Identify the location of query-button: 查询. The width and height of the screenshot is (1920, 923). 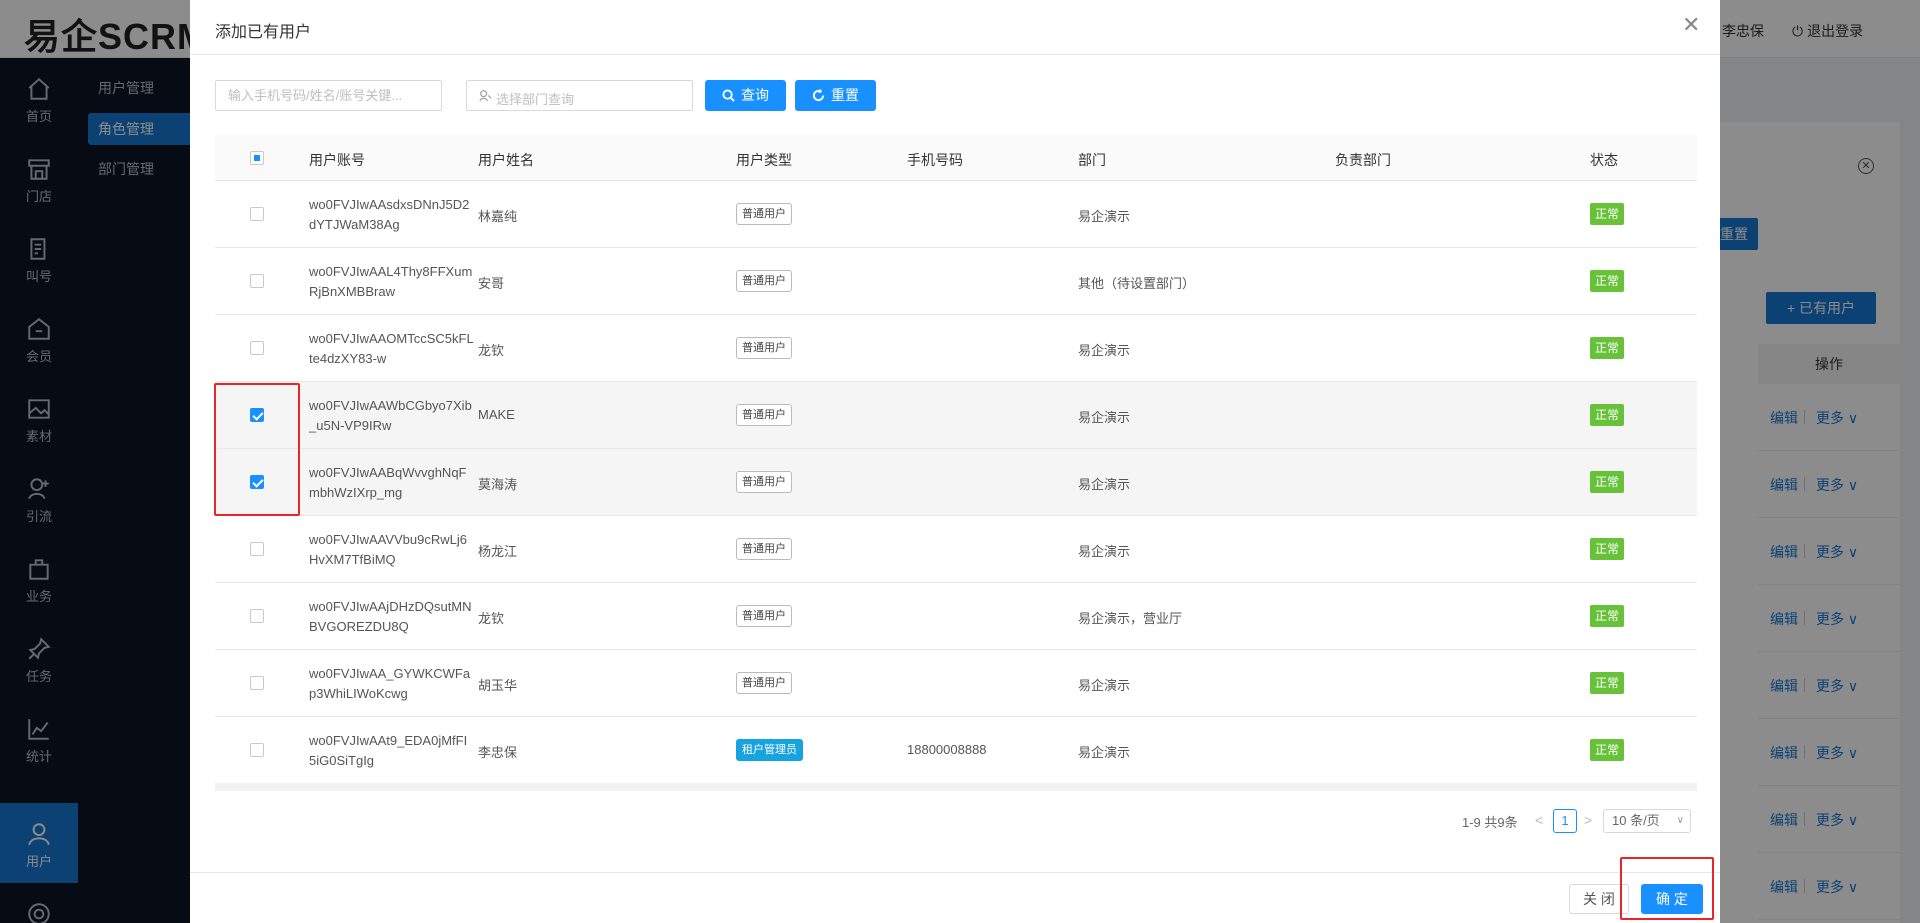
(745, 95).